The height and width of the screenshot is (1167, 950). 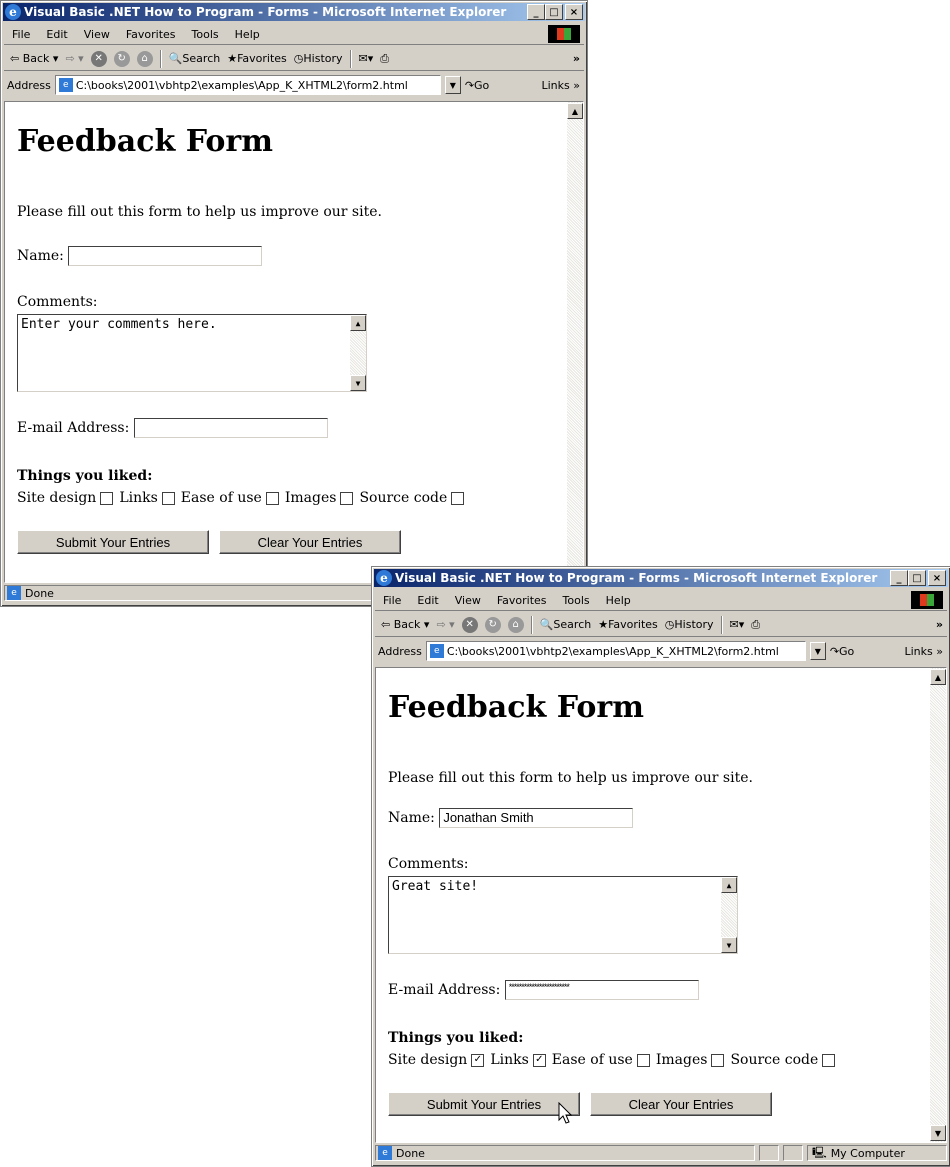 I want to click on page-heading: Feedback Form, so click(x=516, y=707).